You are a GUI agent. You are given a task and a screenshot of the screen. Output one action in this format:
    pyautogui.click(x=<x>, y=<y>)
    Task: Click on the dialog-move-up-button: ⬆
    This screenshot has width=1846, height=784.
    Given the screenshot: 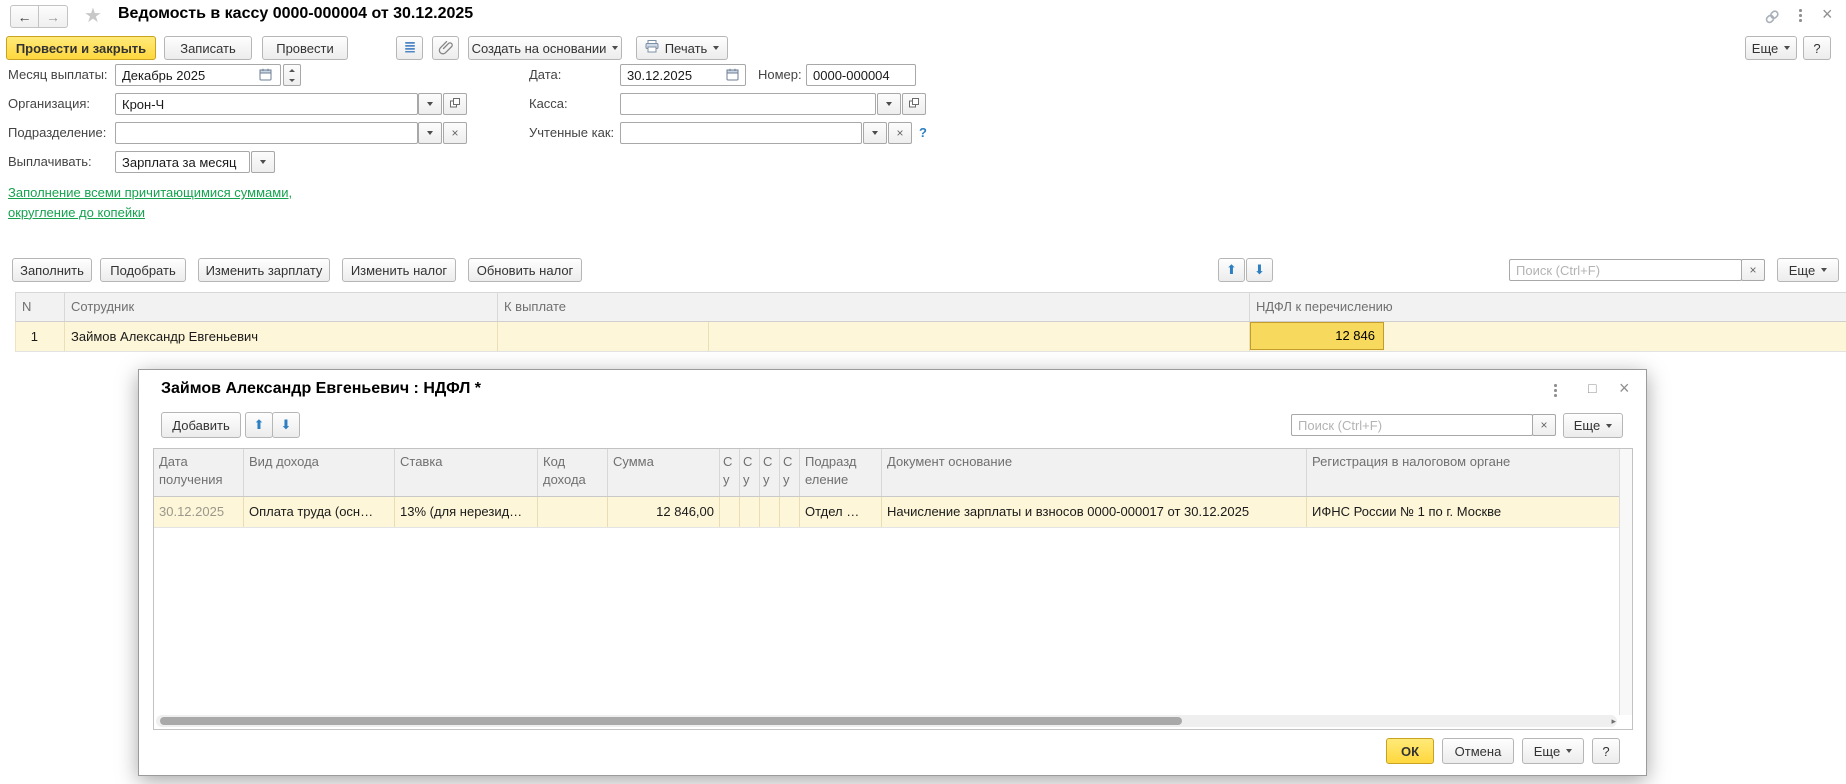 What is the action you would take?
    pyautogui.click(x=259, y=425)
    